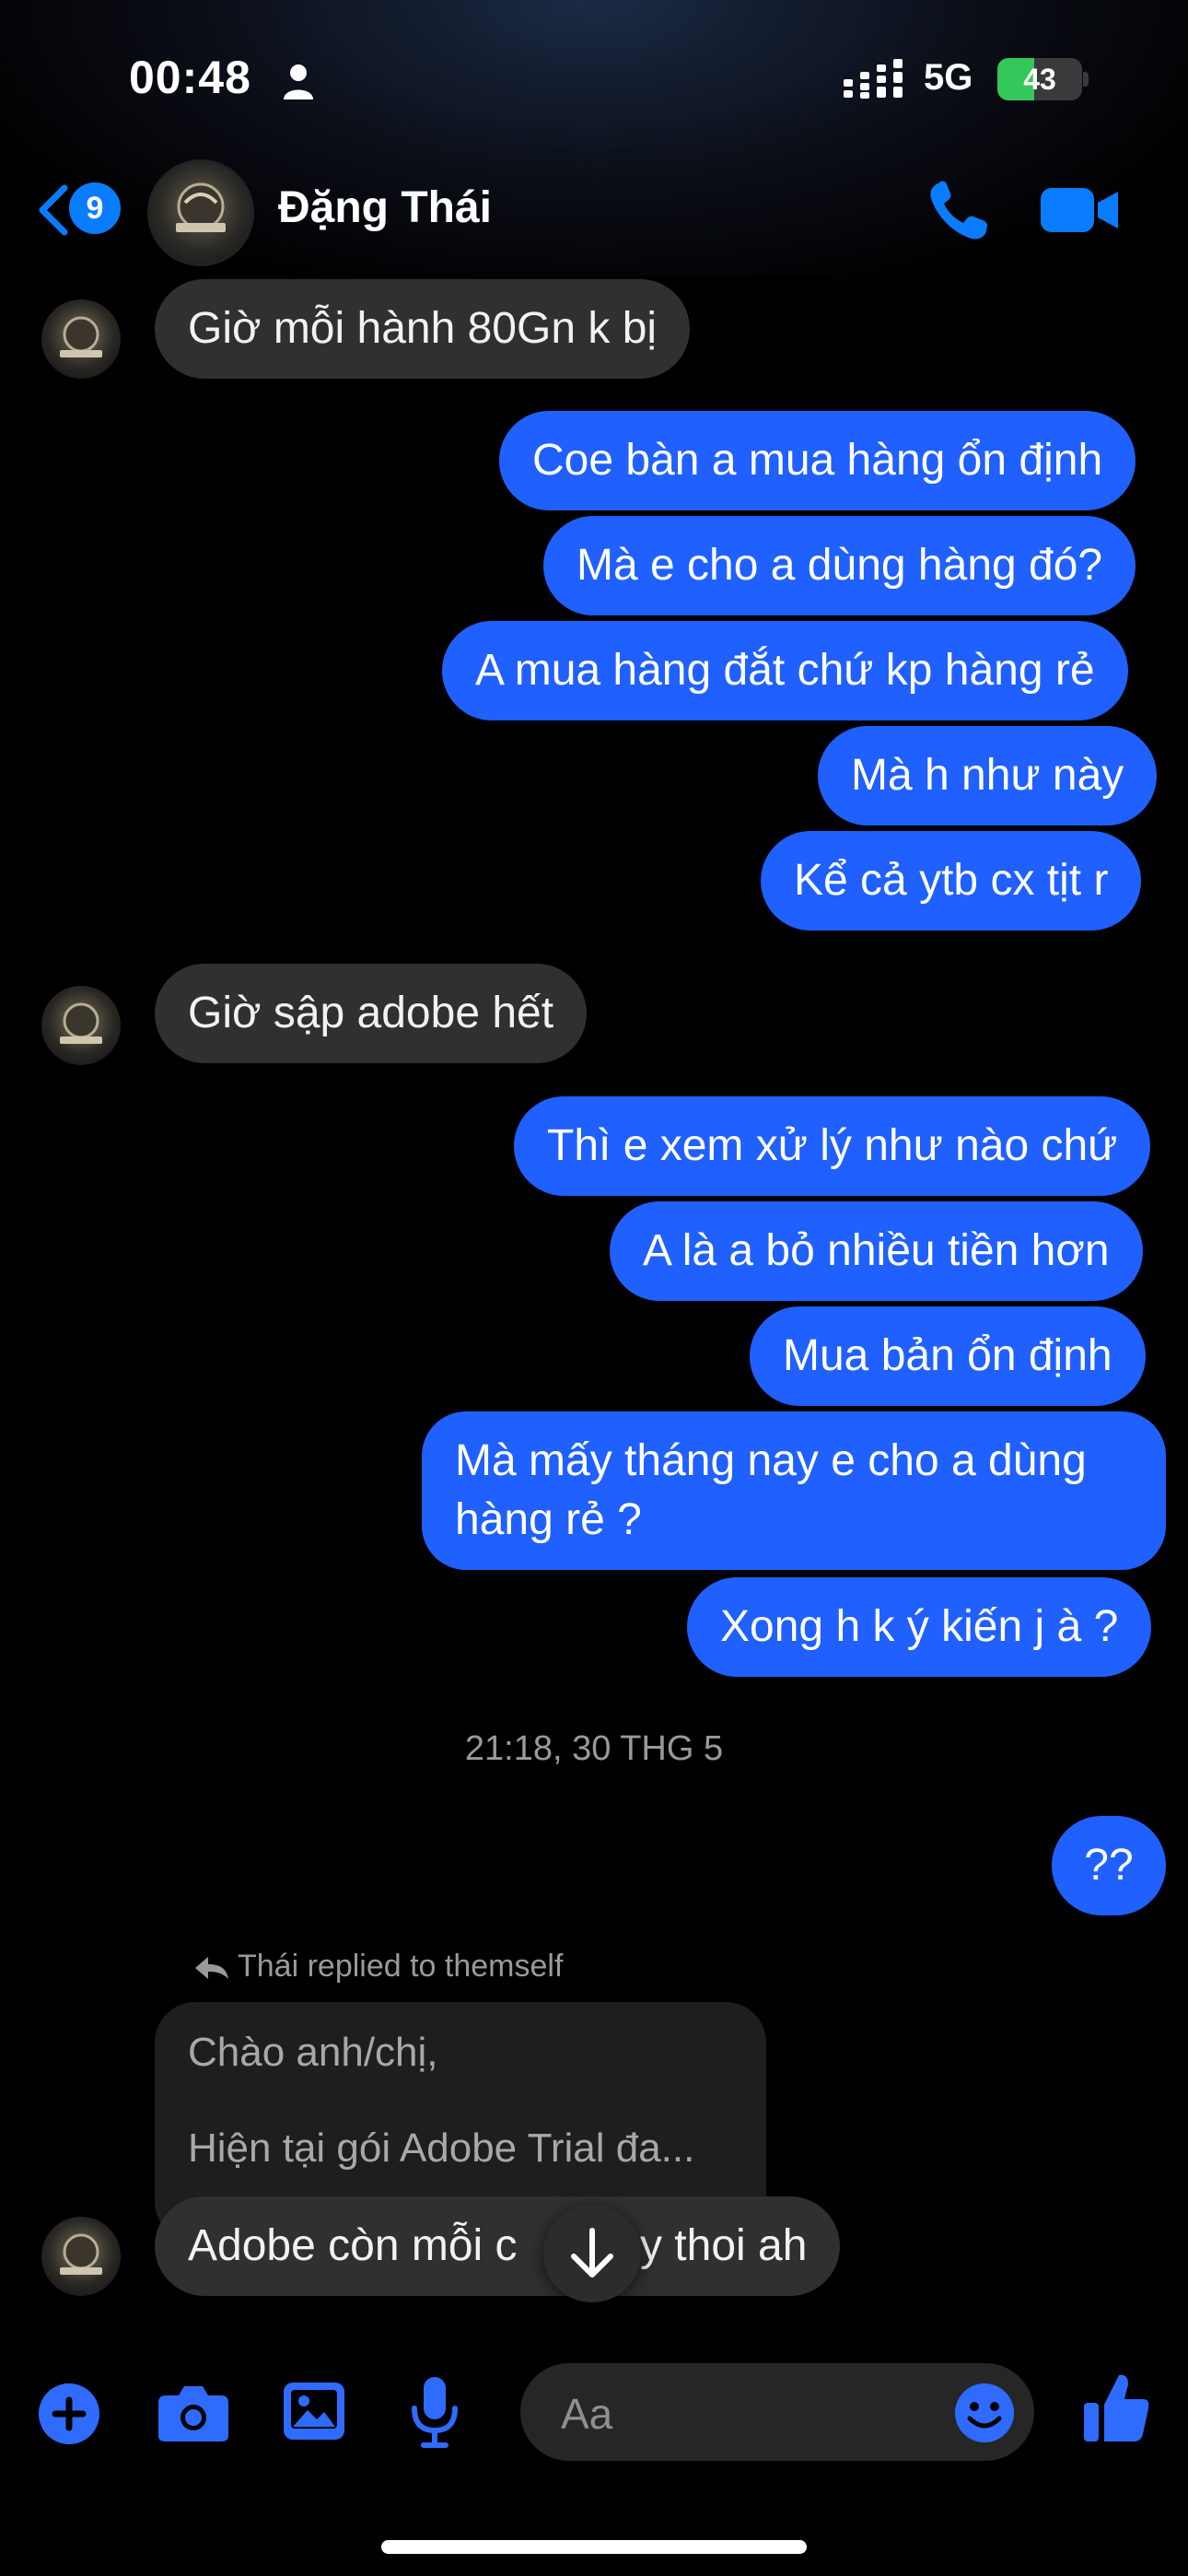 The image size is (1188, 2576). Describe the element at coordinates (193, 2413) in the screenshot. I see `camera-icon` at that location.